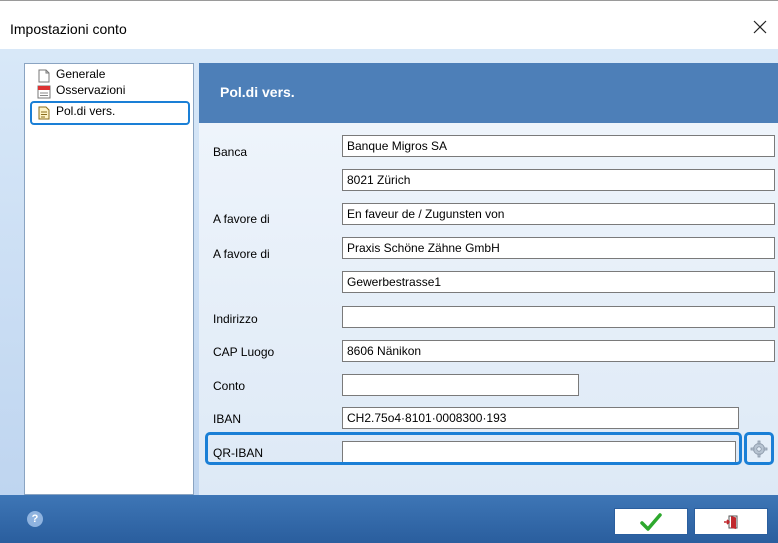 The image size is (778, 543). What do you see at coordinates (44, 92) in the screenshot?
I see `notes-icon` at bounding box center [44, 92].